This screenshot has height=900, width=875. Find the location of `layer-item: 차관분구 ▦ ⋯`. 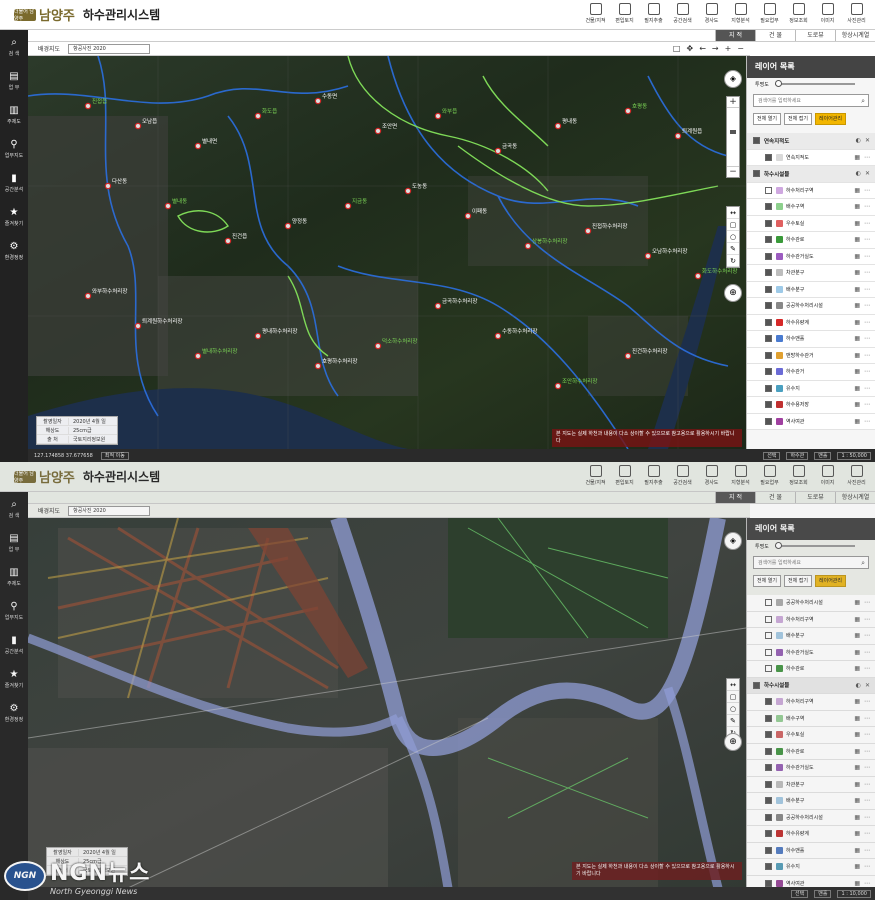

layer-item: 차관분구 ▦ ⋯ is located at coordinates (811, 273).